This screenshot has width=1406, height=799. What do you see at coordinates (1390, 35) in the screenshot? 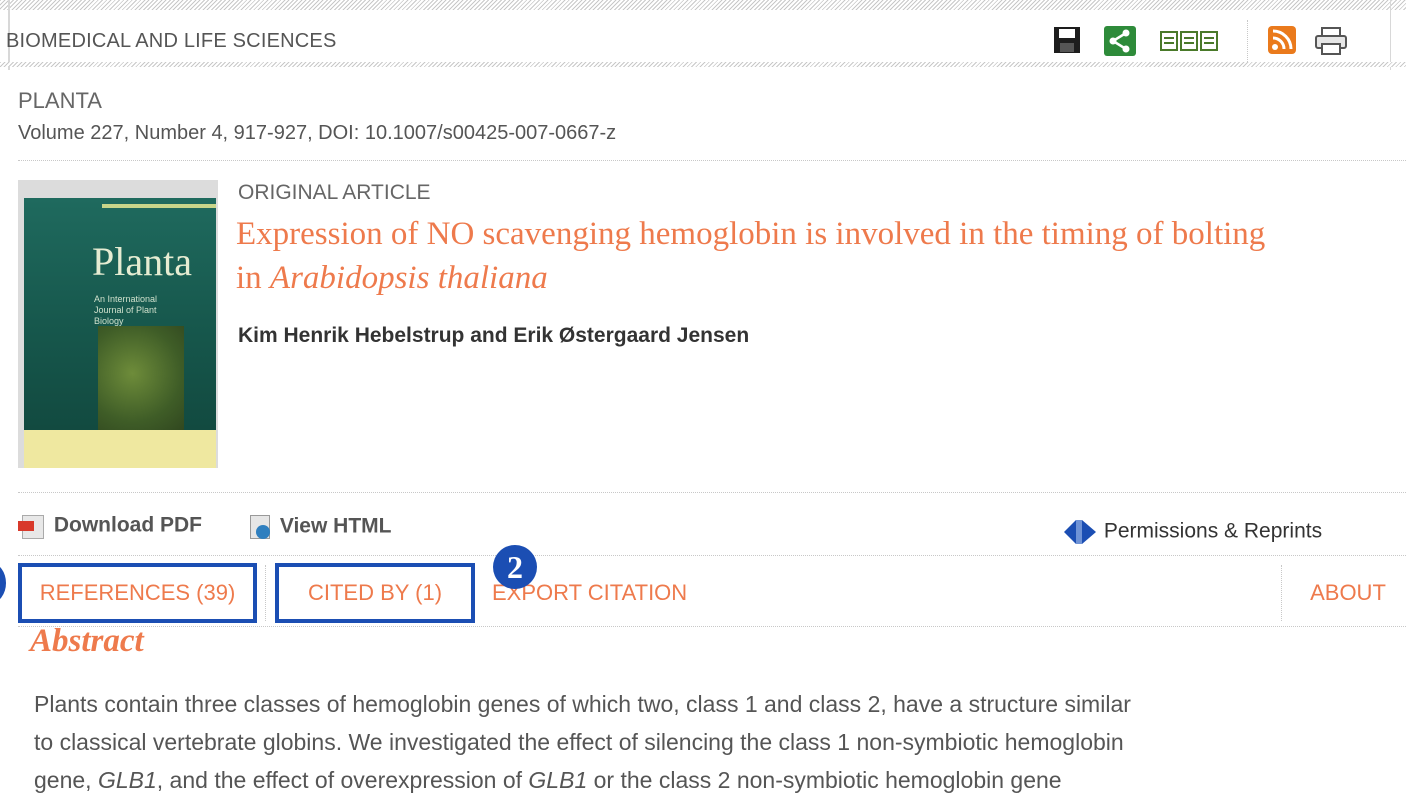
I see `right-border` at bounding box center [1390, 35].